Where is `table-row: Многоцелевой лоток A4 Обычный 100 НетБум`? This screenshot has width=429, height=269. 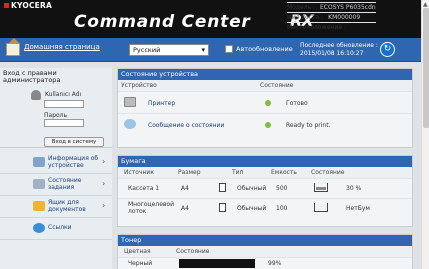
table-row: Многоцелевой лоток A4 Обычный 100 НетБум is located at coordinates (265, 208).